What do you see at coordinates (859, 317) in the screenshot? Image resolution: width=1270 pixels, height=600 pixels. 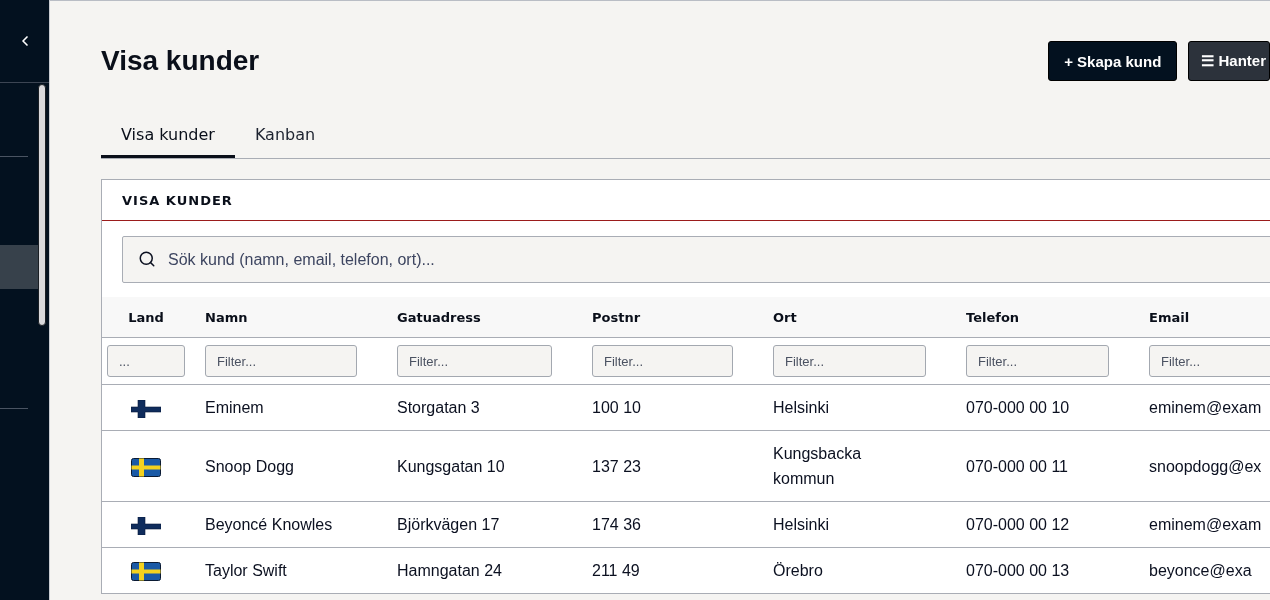 I see `column-header: Ort` at bounding box center [859, 317].